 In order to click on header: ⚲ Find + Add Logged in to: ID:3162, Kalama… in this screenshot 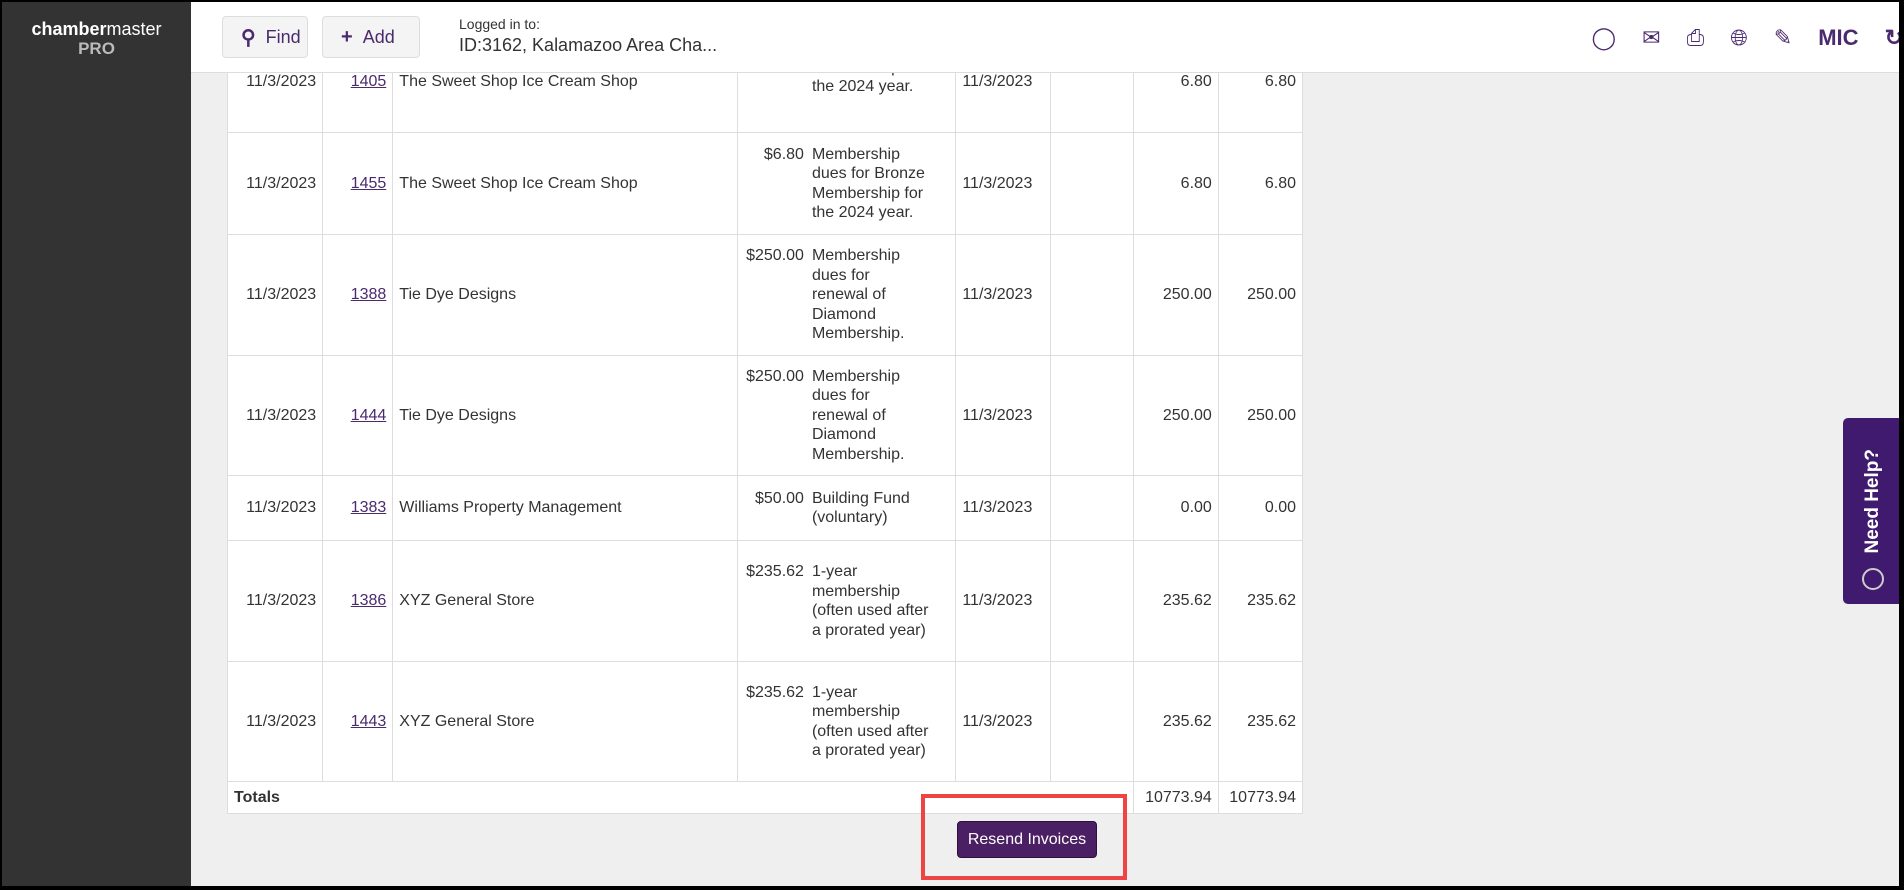, I will do `click(1045, 37)`.